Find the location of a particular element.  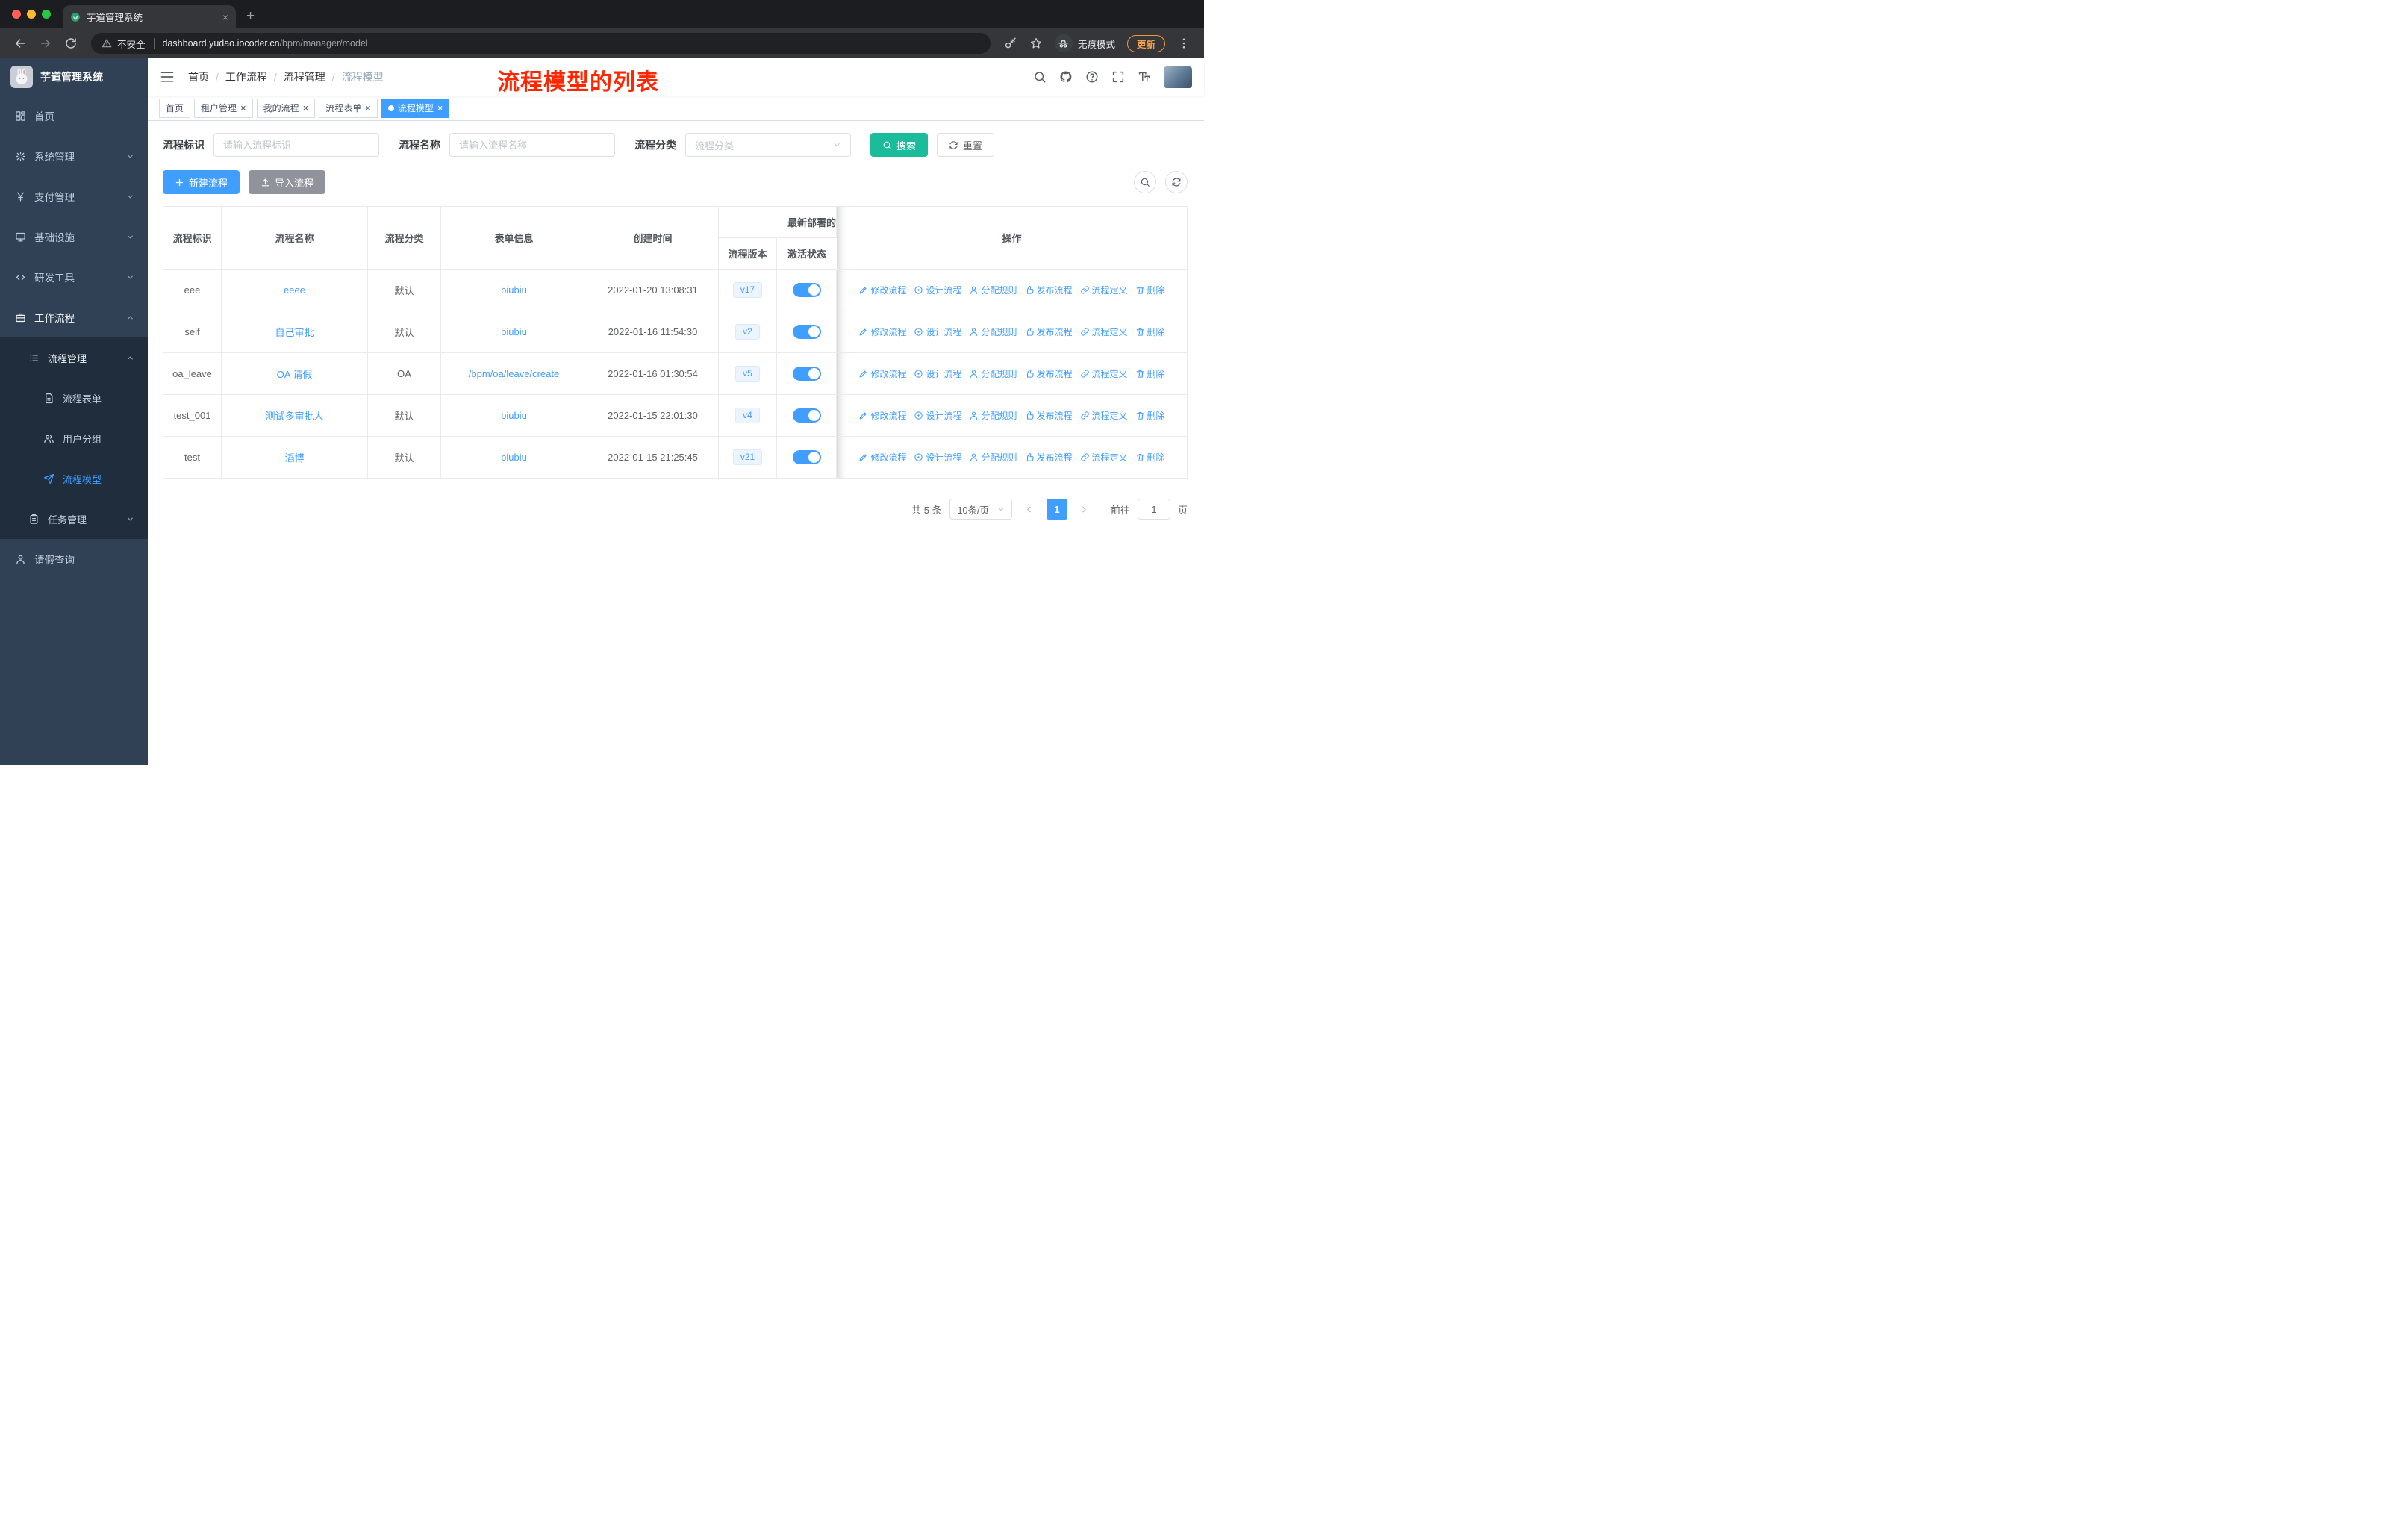

sidebar-item-list: 流程管理 is located at coordinates (74, 357).